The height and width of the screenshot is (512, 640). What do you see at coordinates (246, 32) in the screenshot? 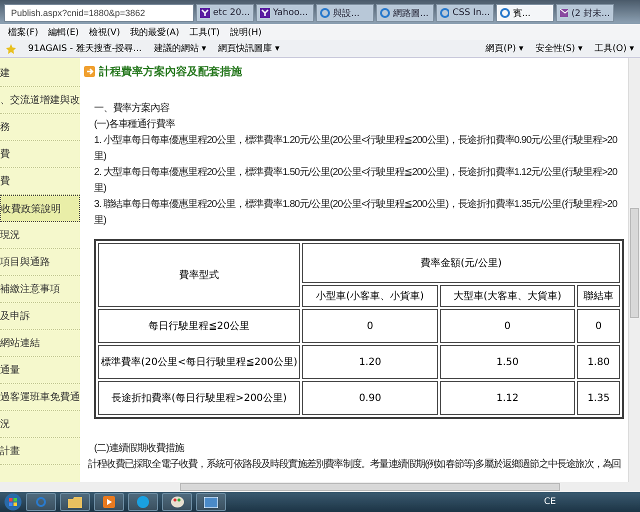
I see `menu-item: 說明(H)` at bounding box center [246, 32].